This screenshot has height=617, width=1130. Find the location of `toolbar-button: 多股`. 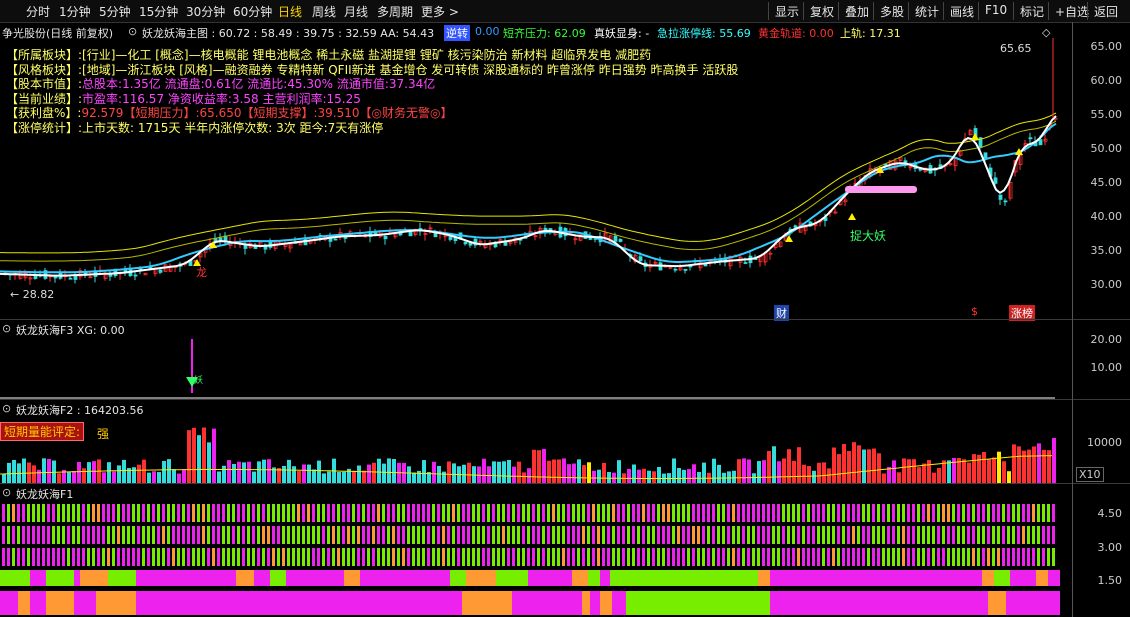

toolbar-button: 多股 is located at coordinates (888, 11).